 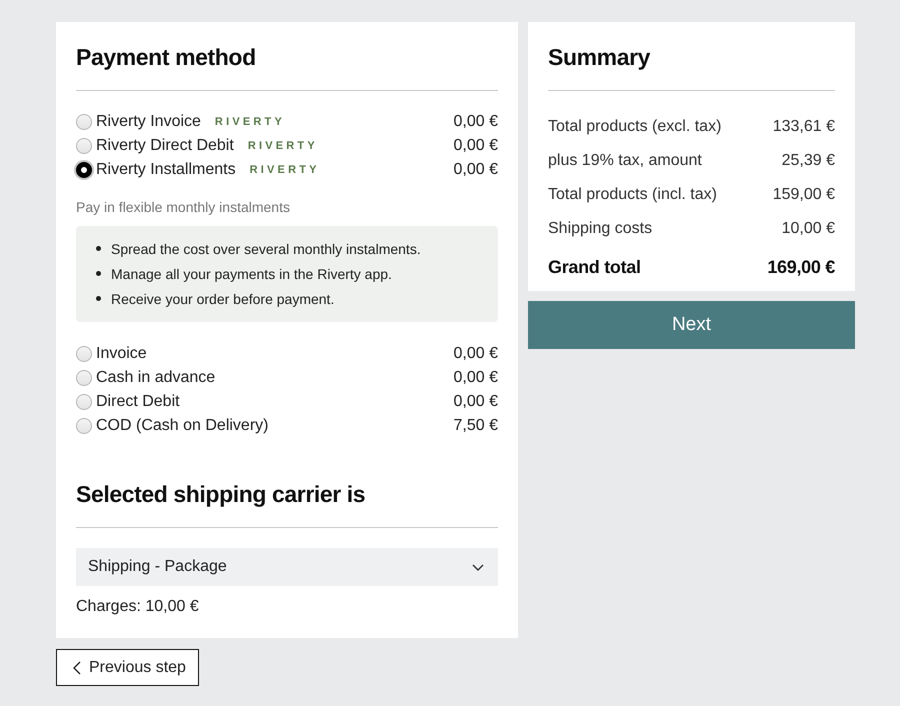 I want to click on bullet-text: Receive your order before payment., so click(x=222, y=298).